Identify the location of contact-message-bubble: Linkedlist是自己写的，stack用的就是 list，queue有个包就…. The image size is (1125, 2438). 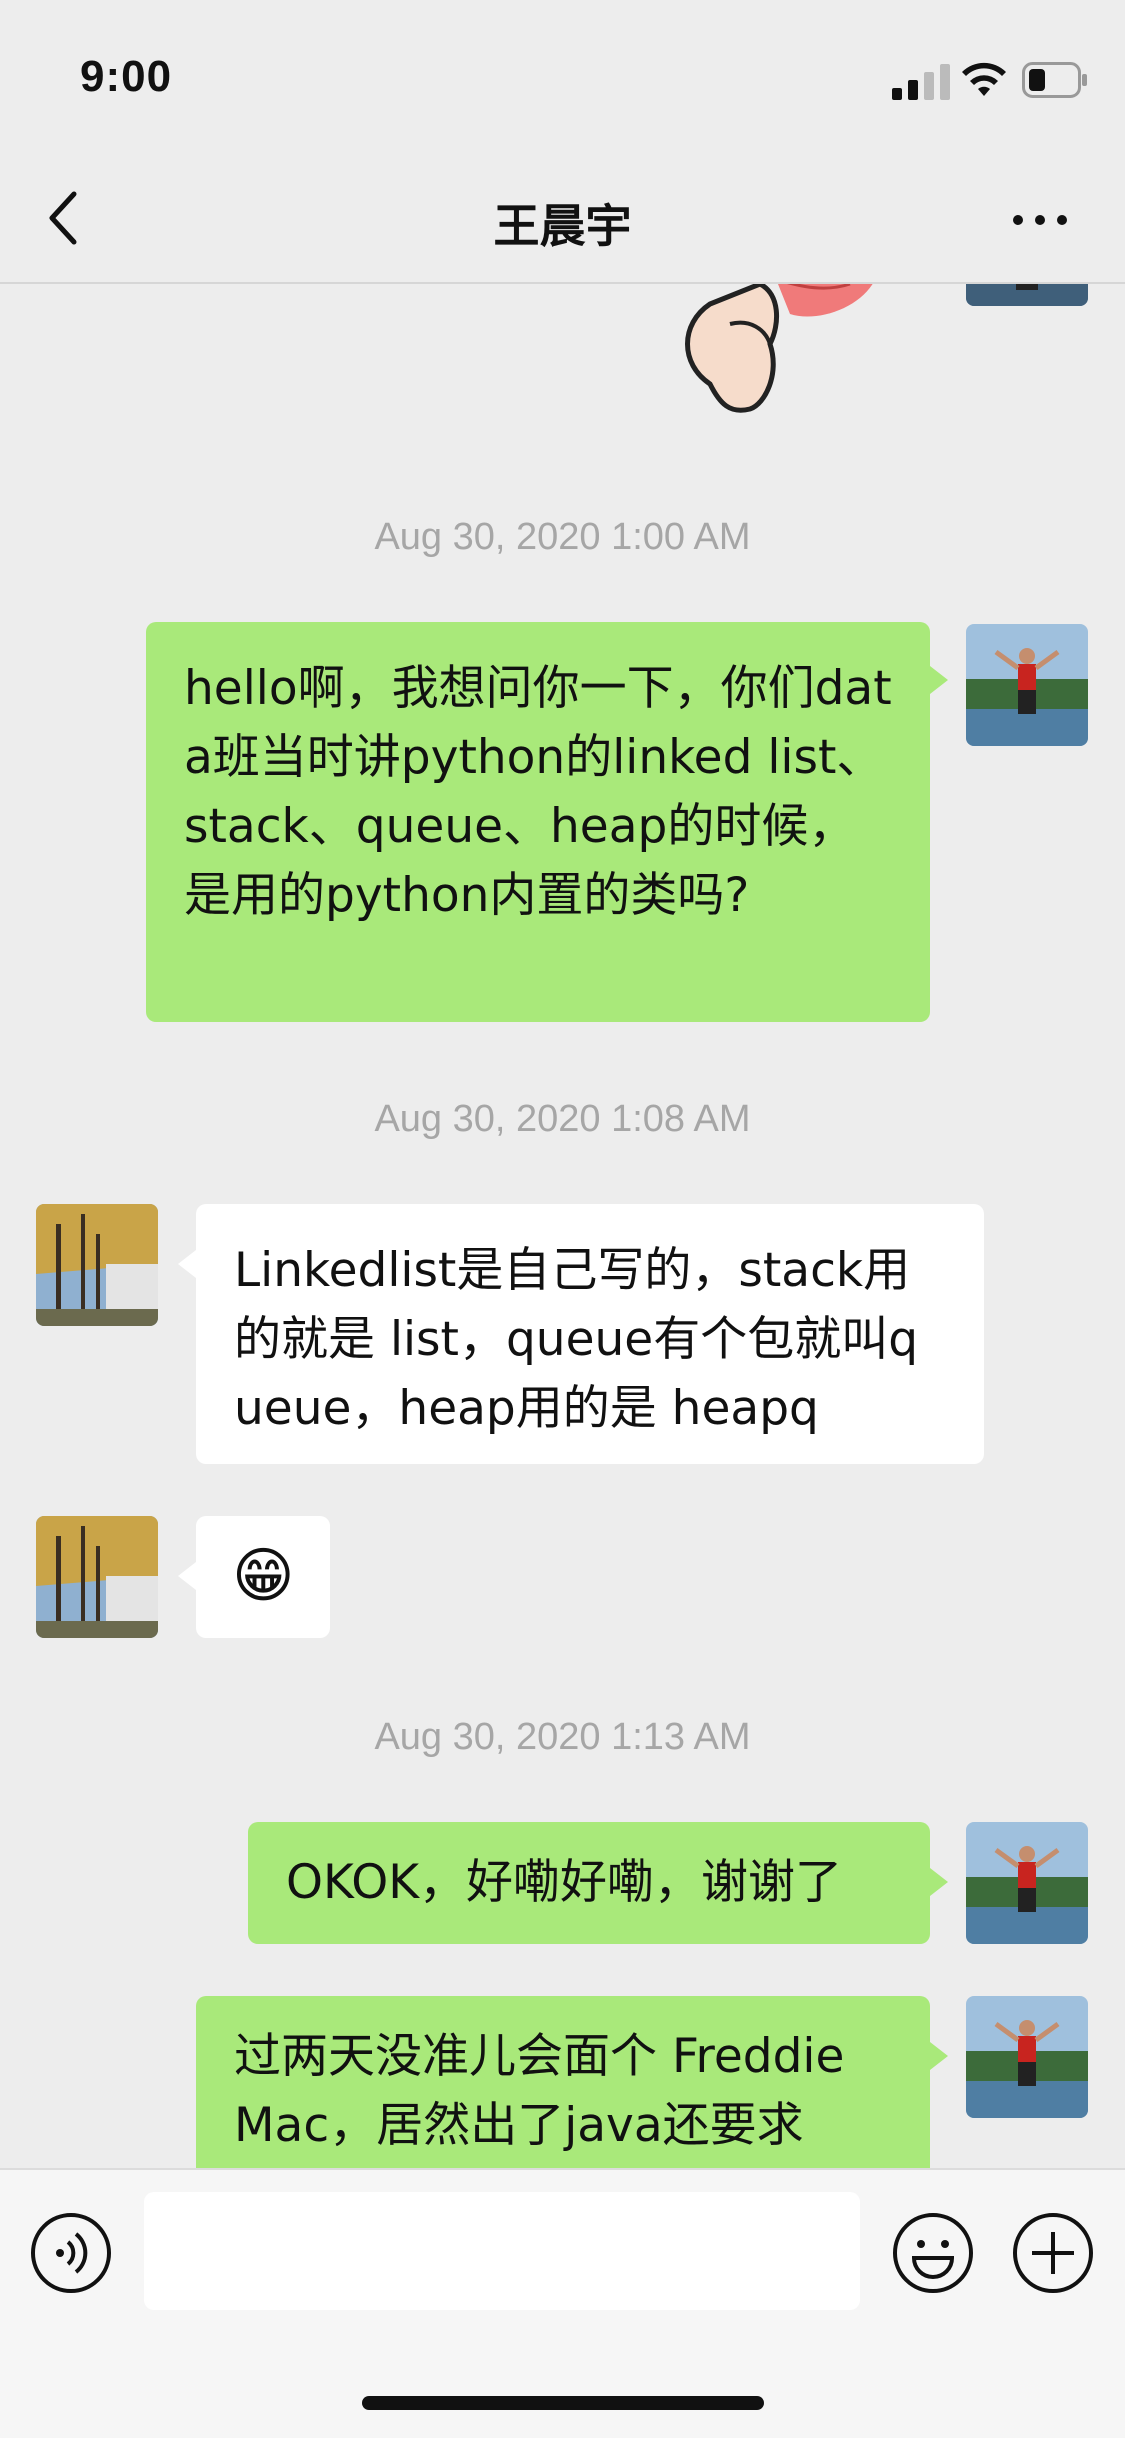
(590, 1334).